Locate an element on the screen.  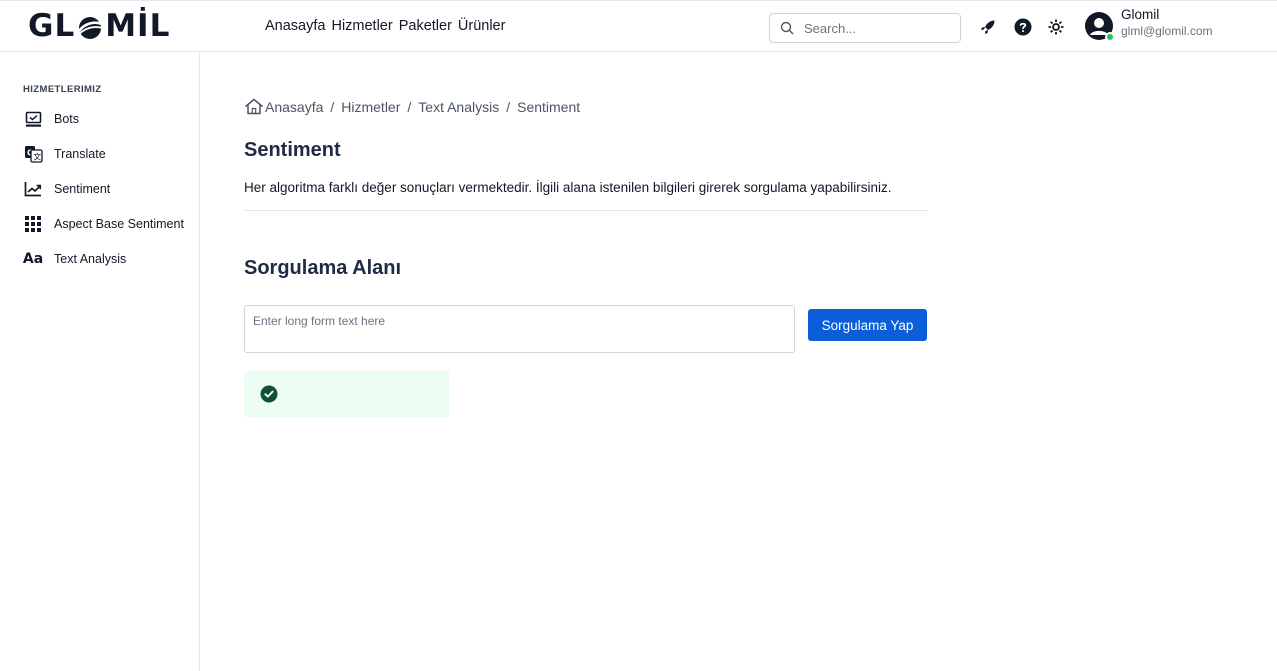
sidebar-item-sentiment: Sentiment is located at coordinates (108, 189).